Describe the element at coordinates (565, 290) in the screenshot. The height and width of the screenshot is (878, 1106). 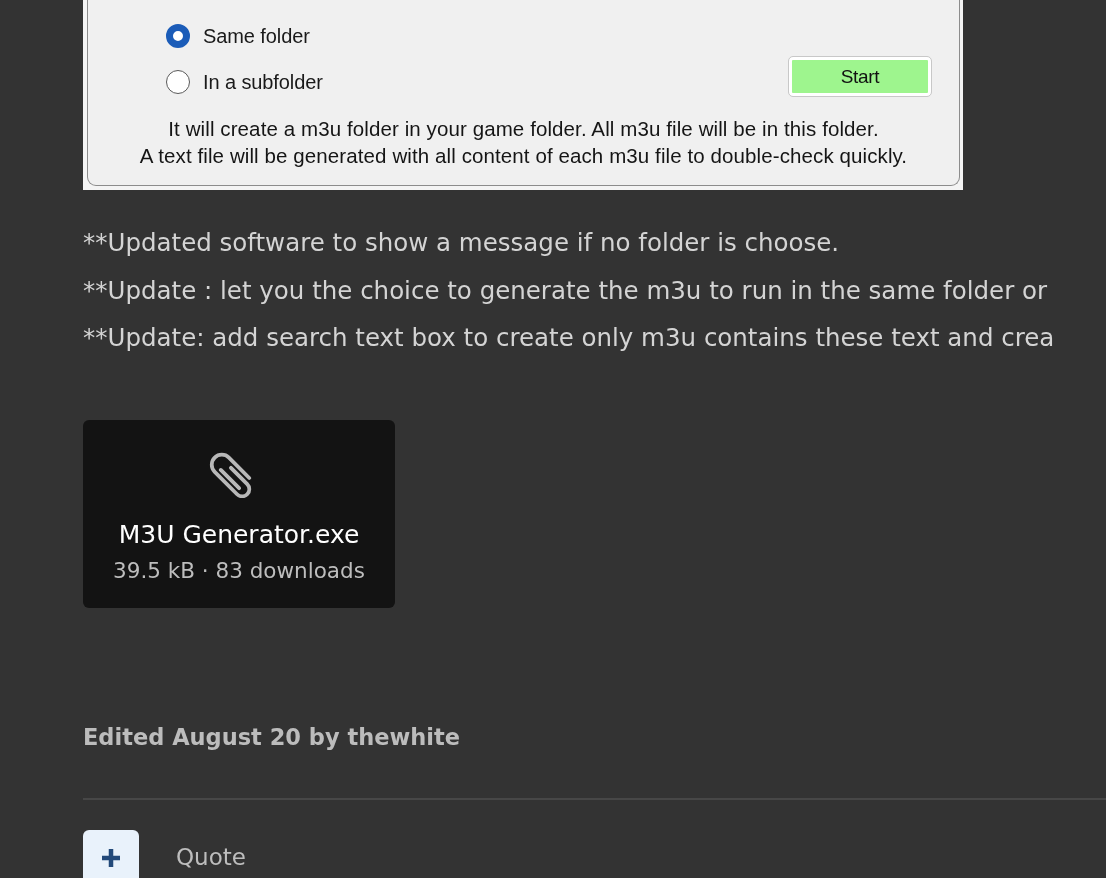
I see `update-note: **Update : let you the choice to generate the m3u to run in the same folder or` at that location.